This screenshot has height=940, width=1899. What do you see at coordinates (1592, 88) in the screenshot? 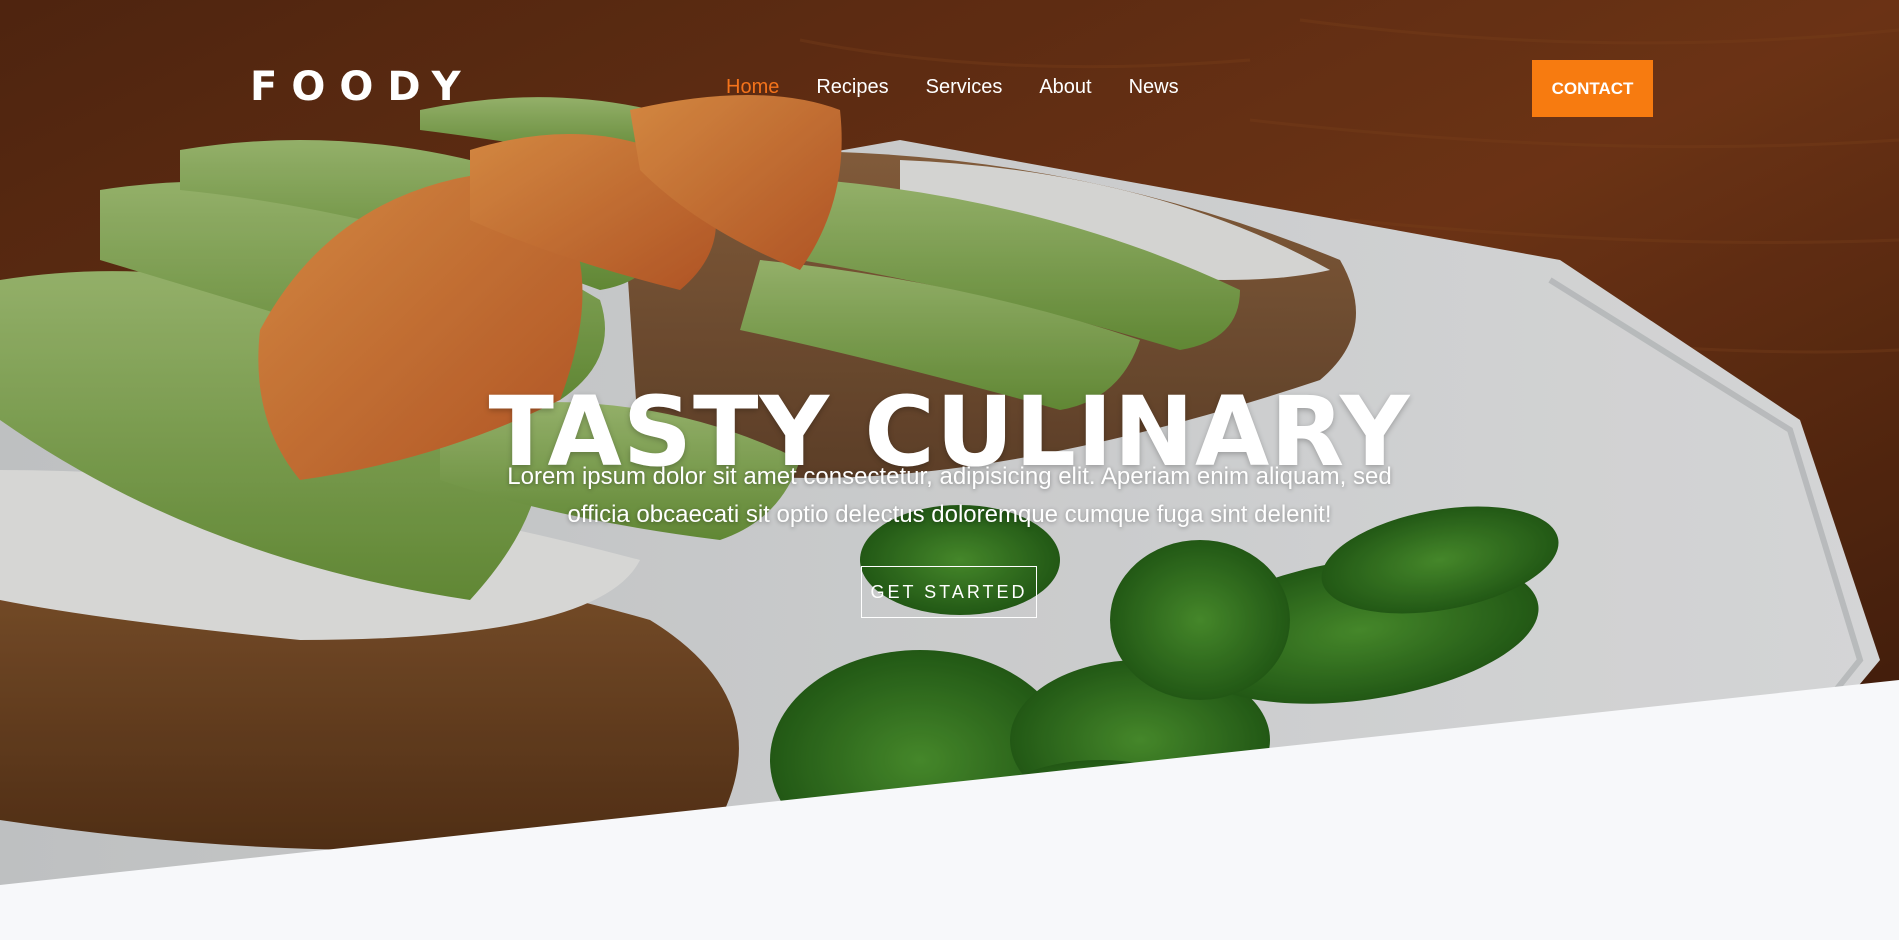
I see `contact-button: CONTACT` at bounding box center [1592, 88].